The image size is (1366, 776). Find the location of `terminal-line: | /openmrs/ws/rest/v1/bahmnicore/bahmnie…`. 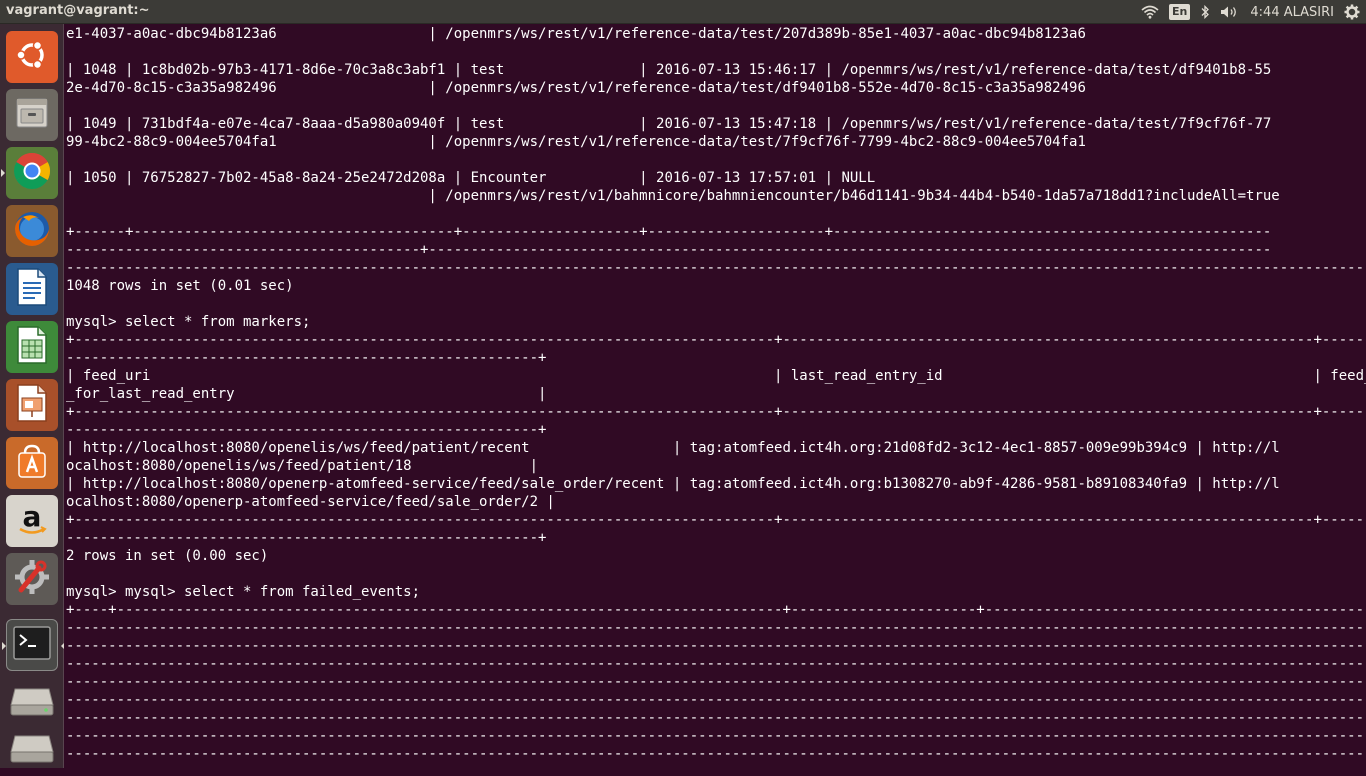

terminal-line: | /openmrs/ws/rest/v1/bahmnicore/bahmnie… is located at coordinates (673, 196).